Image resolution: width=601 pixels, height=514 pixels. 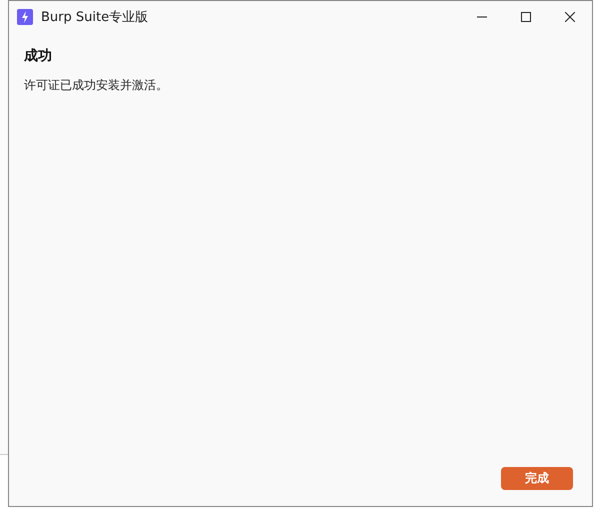 I want to click on dialog-heading: 成功, so click(x=38, y=56).